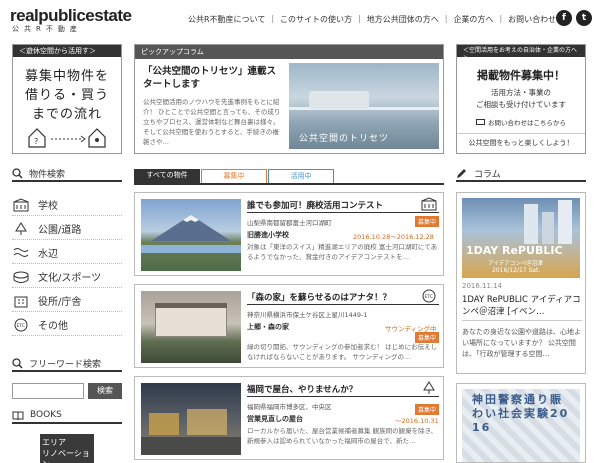 The height and width of the screenshot is (463, 600). What do you see at coordinates (315, 205) in the screenshot?
I see `property-title: 誰でも参加可！廃校活用コンテスト` at bounding box center [315, 205].